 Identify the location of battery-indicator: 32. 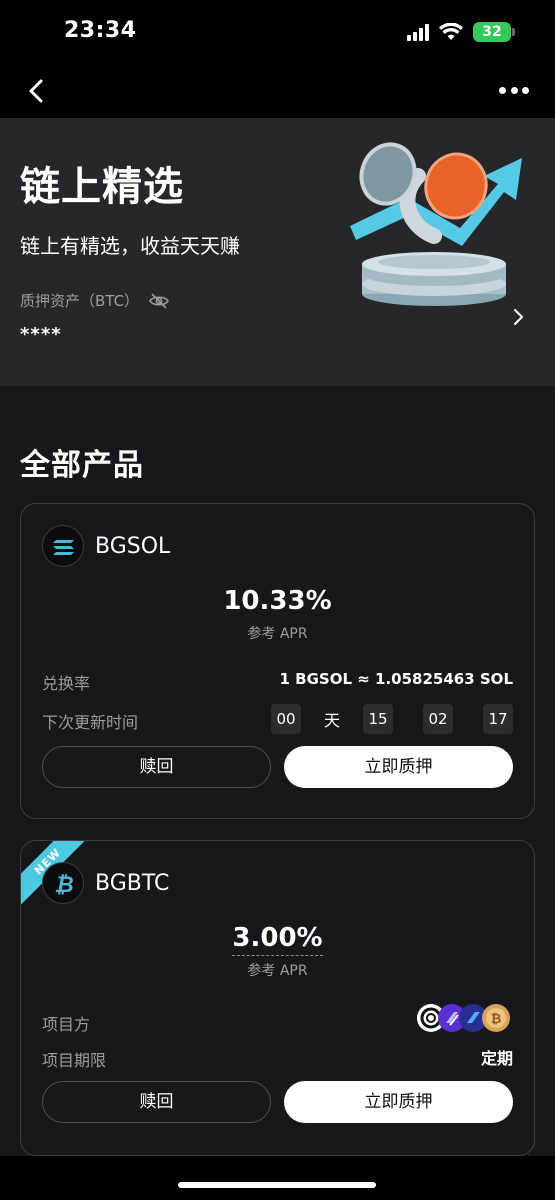
(494, 32).